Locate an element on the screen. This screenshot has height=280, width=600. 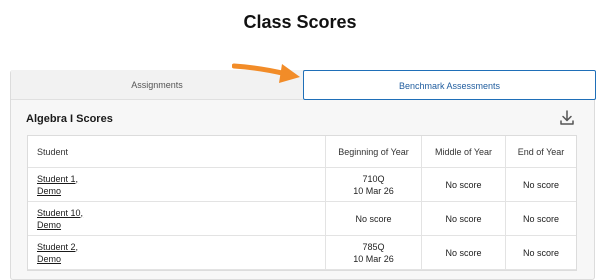
score-value: 710Q is located at coordinates (373, 178).